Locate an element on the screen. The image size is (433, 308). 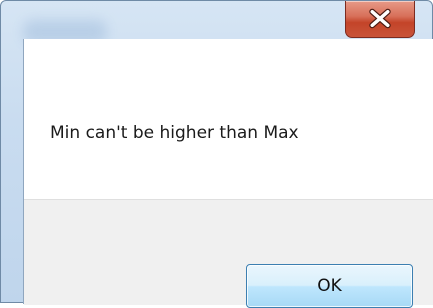
close-button is located at coordinates (380, 19).